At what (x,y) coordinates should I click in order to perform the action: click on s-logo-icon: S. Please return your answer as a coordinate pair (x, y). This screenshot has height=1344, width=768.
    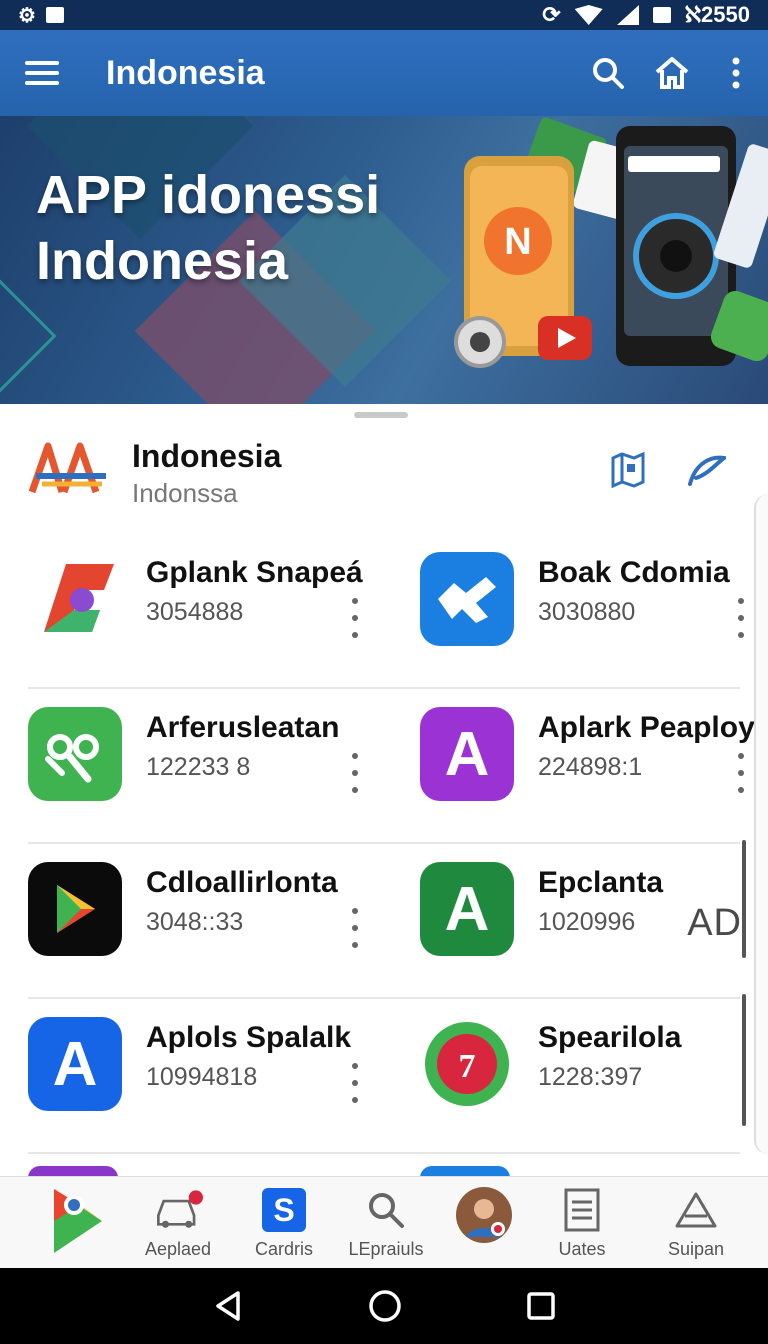
    Looking at the image, I should click on (284, 1210).